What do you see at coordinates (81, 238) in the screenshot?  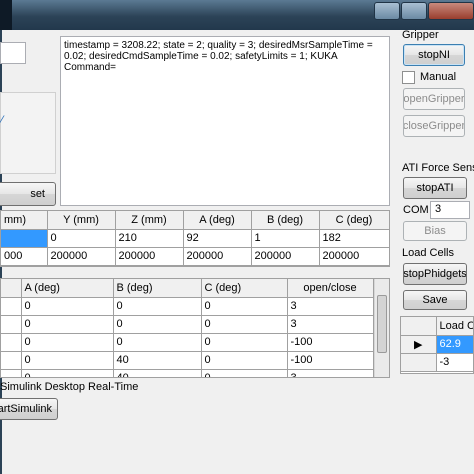 I see `pose-cell: 0` at bounding box center [81, 238].